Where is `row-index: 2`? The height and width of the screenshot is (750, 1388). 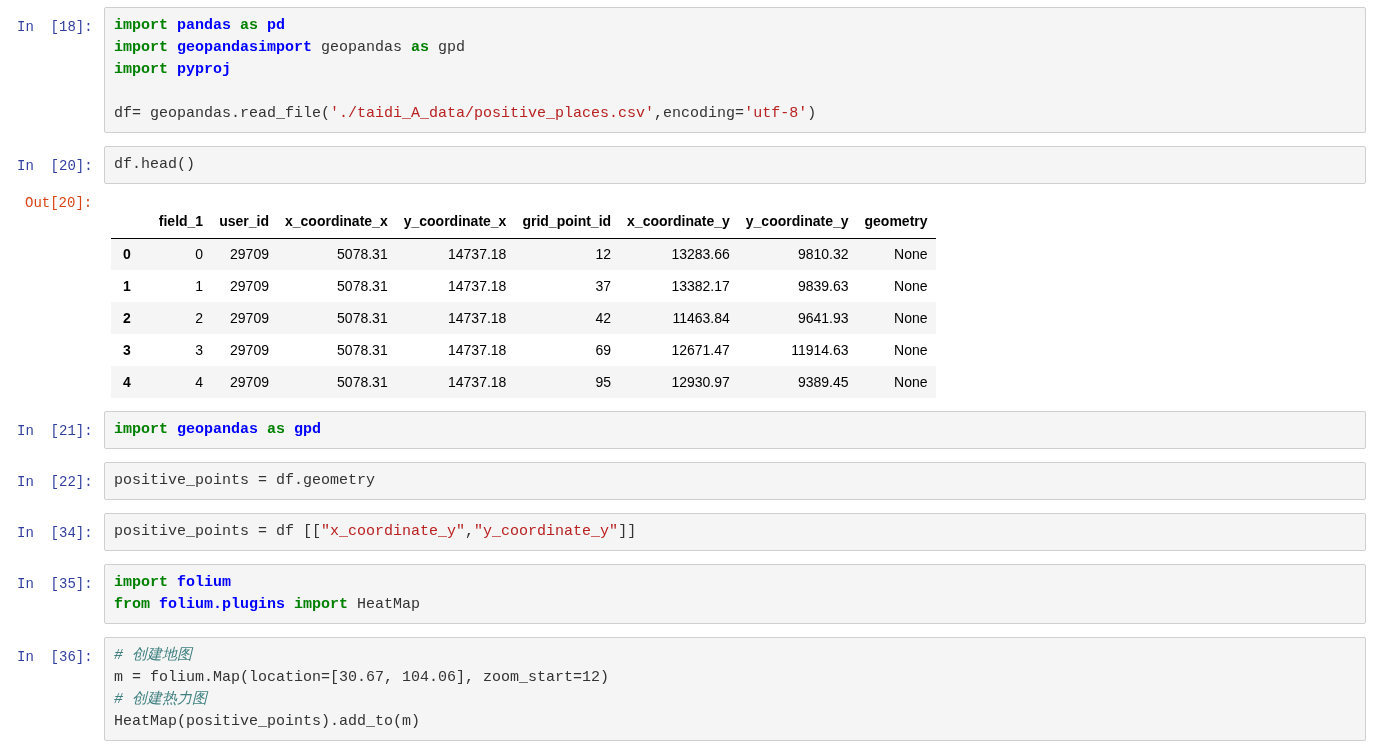
row-index: 2 is located at coordinates (127, 317).